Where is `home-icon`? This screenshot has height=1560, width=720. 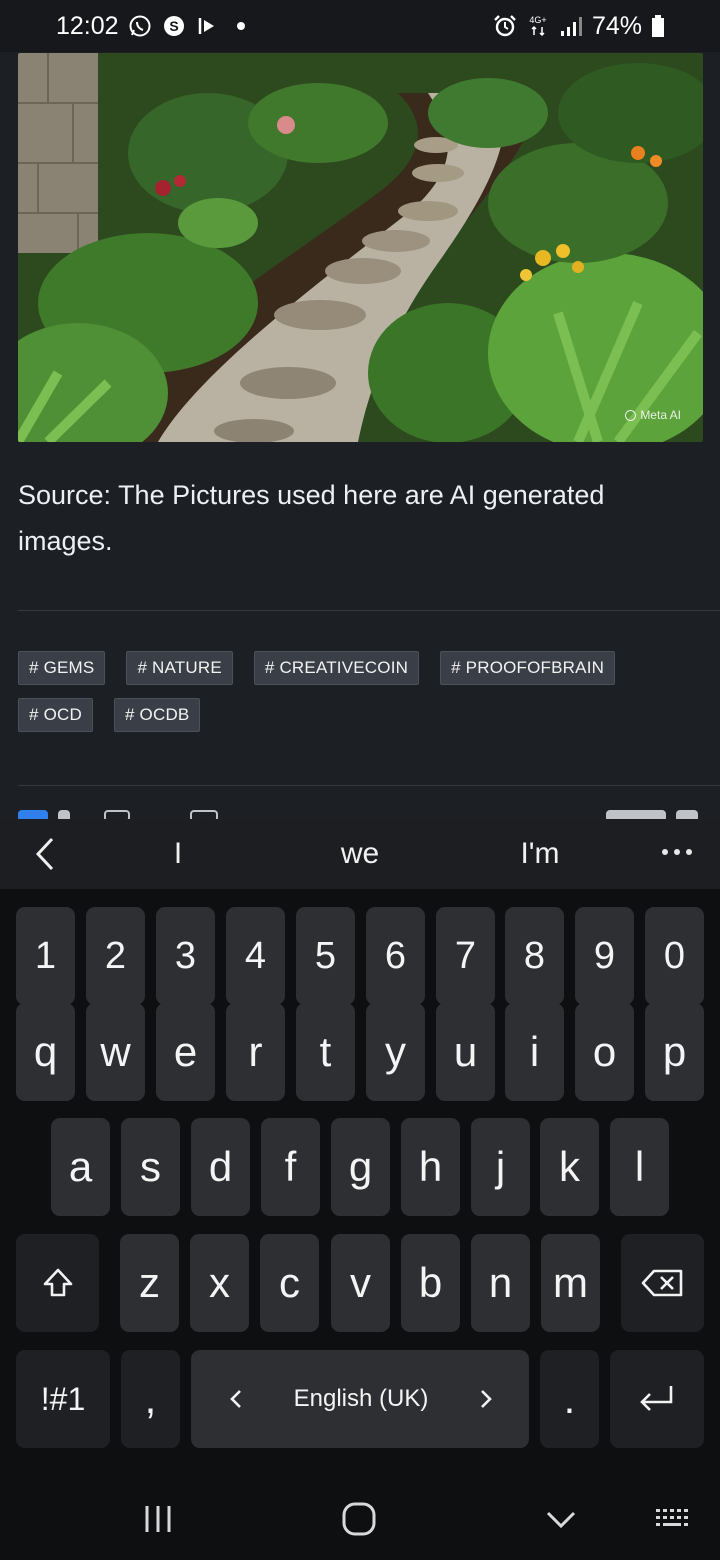
home-icon is located at coordinates (359, 1519).